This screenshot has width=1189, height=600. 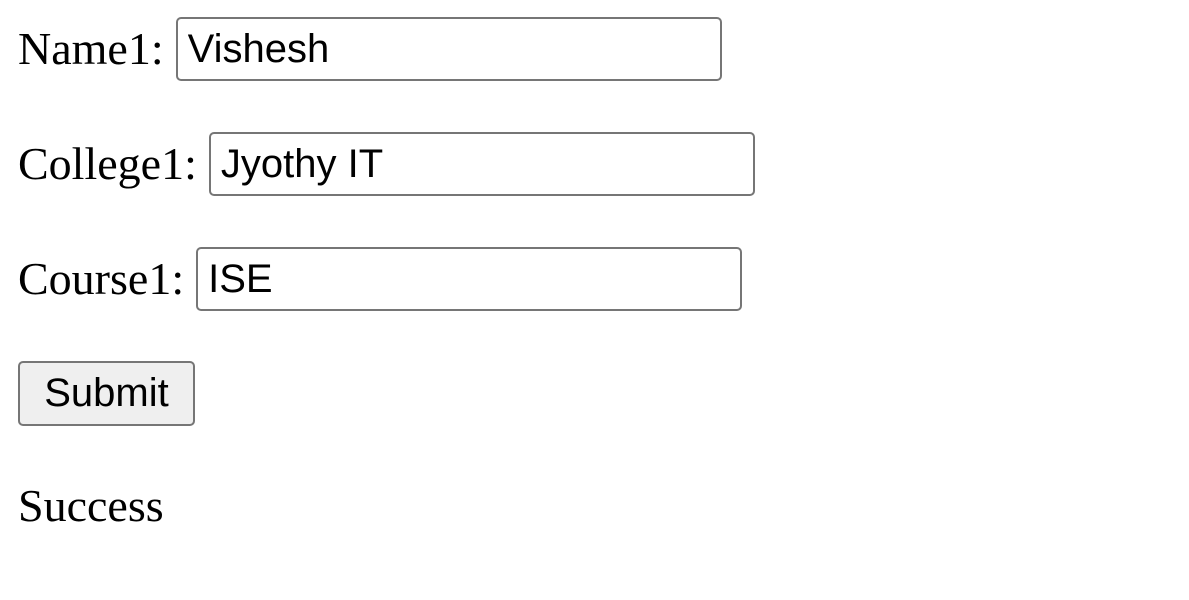 I want to click on name-label: Name1:, so click(x=91, y=48).